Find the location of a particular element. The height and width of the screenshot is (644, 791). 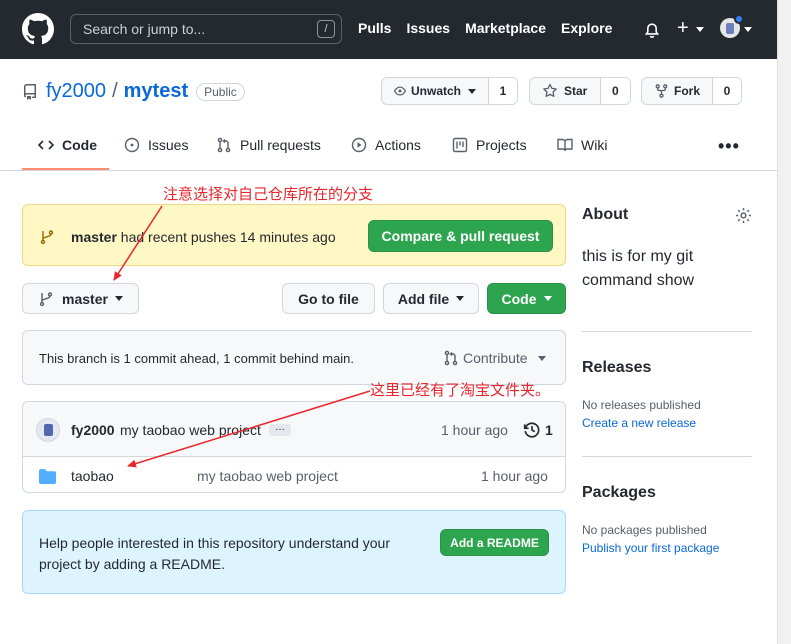

forks-count: 0 is located at coordinates (727, 91).